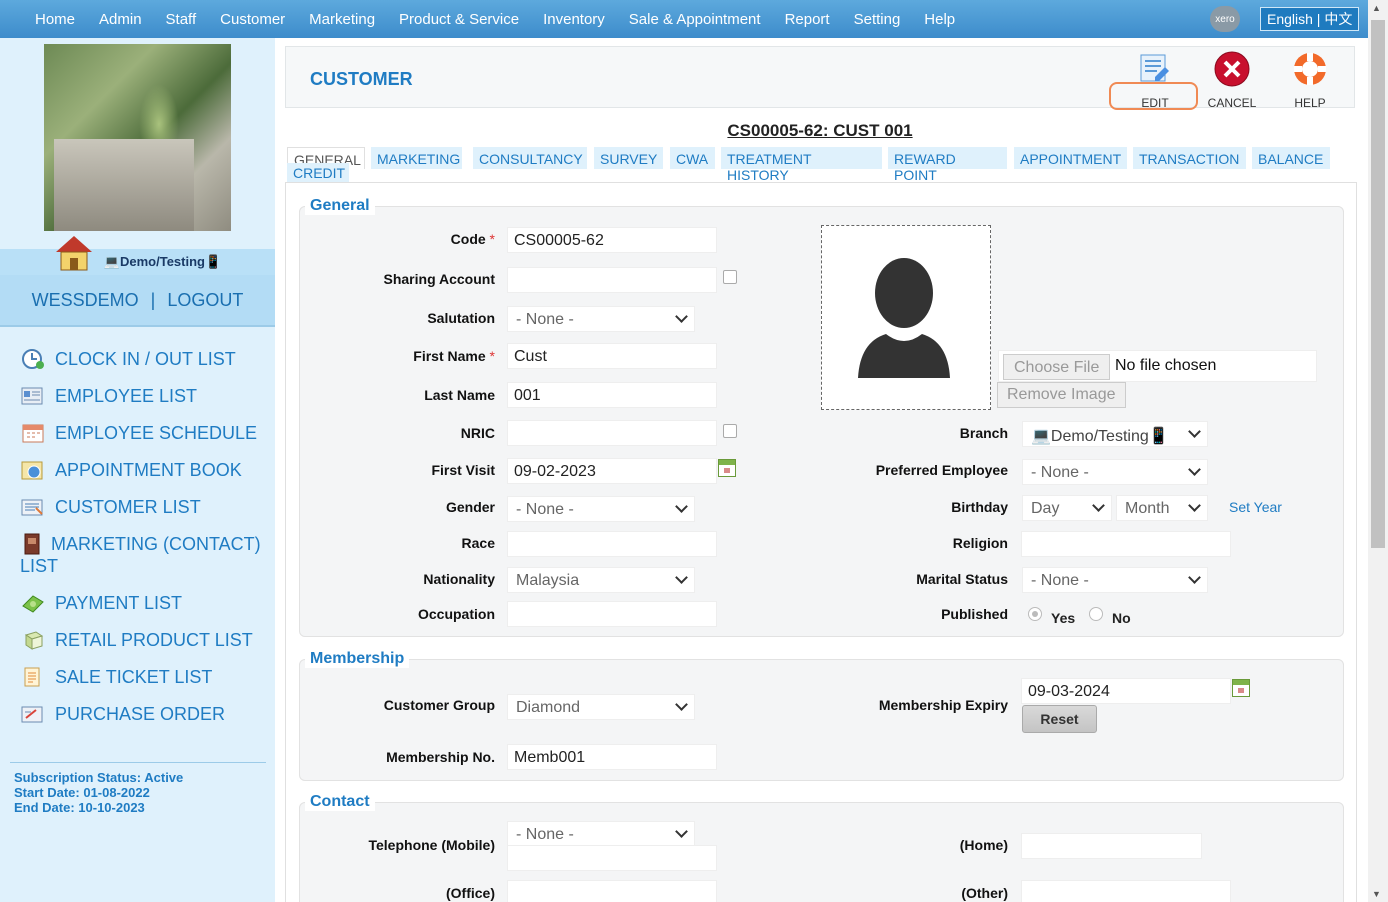 The height and width of the screenshot is (902, 1388). What do you see at coordinates (983, 433) in the screenshot?
I see `branch-label: Branch` at bounding box center [983, 433].